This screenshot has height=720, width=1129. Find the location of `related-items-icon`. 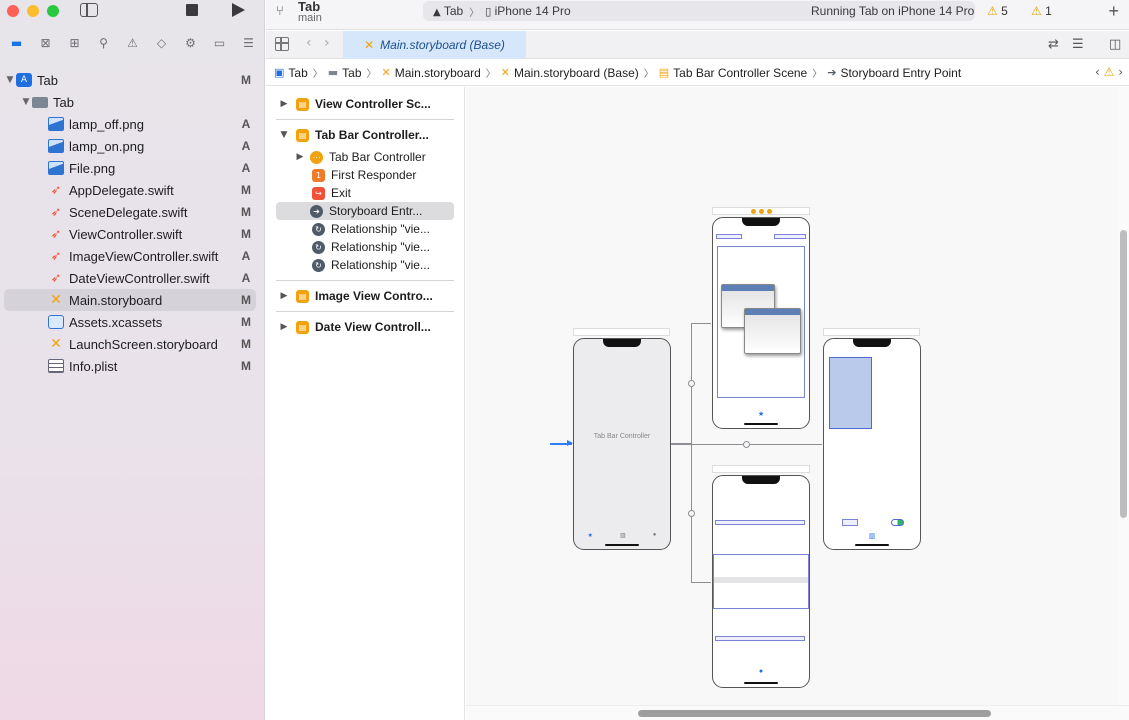

related-items-icon is located at coordinates (282, 44).